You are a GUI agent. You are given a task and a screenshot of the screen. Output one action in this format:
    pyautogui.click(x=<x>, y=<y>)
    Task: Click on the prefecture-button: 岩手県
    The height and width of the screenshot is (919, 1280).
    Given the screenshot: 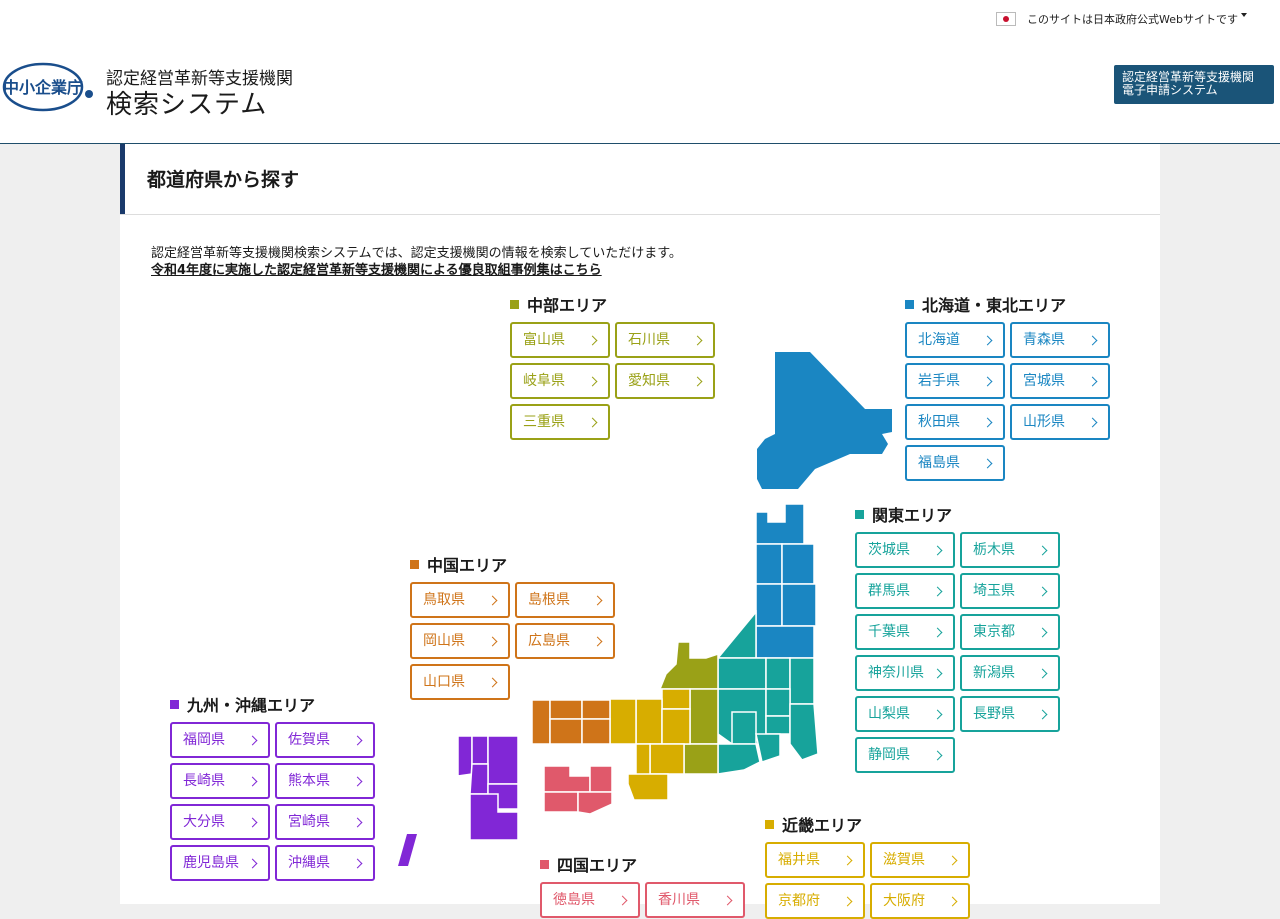 What is the action you would take?
    pyautogui.click(x=955, y=381)
    